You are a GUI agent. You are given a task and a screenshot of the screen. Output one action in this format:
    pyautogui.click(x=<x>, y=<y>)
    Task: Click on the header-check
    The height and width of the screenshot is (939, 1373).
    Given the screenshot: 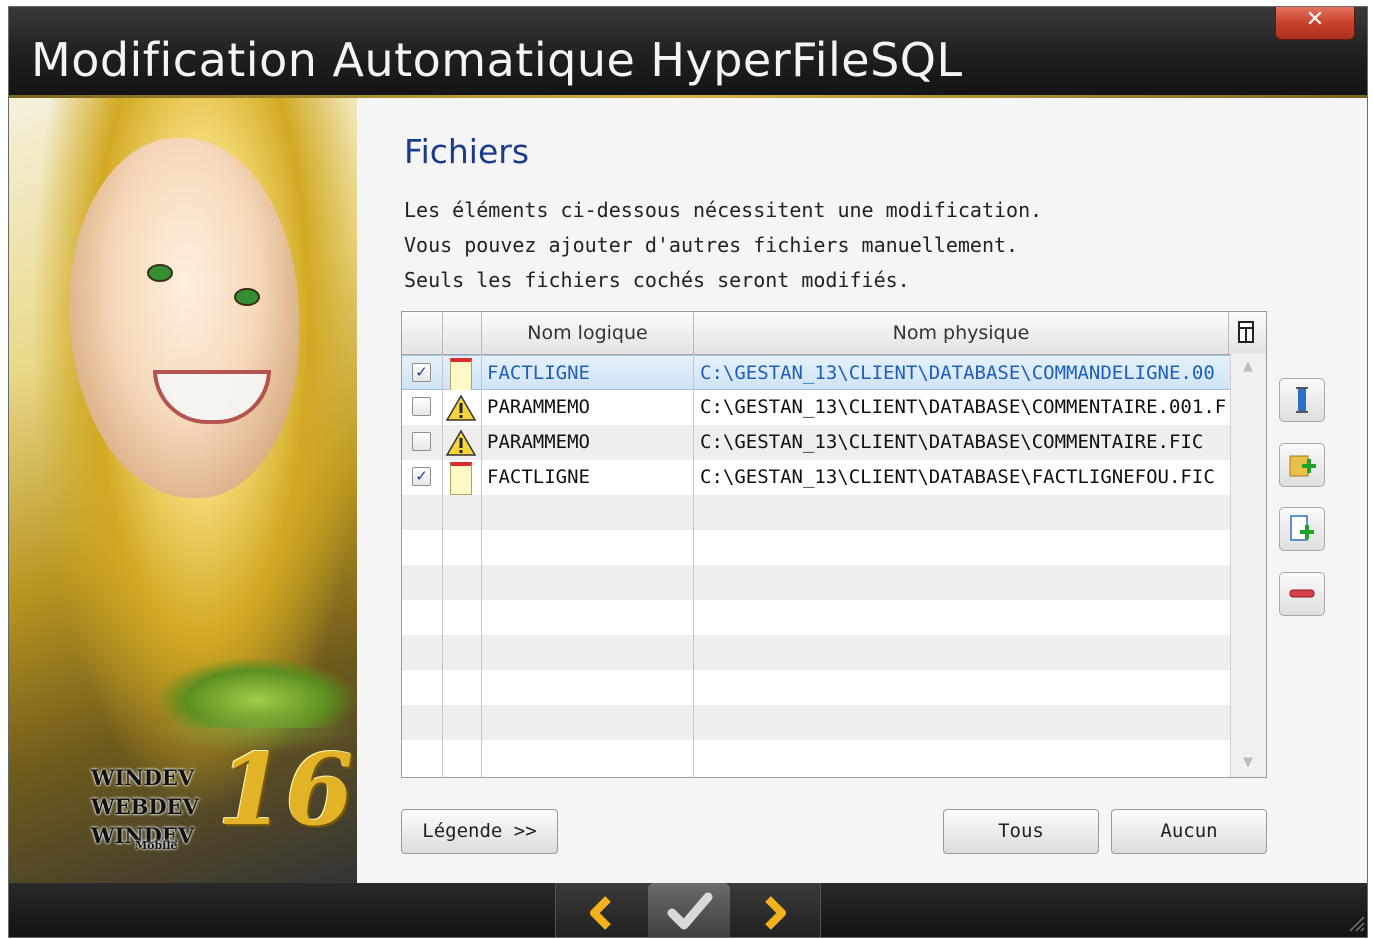 What is the action you would take?
    pyautogui.click(x=422, y=333)
    